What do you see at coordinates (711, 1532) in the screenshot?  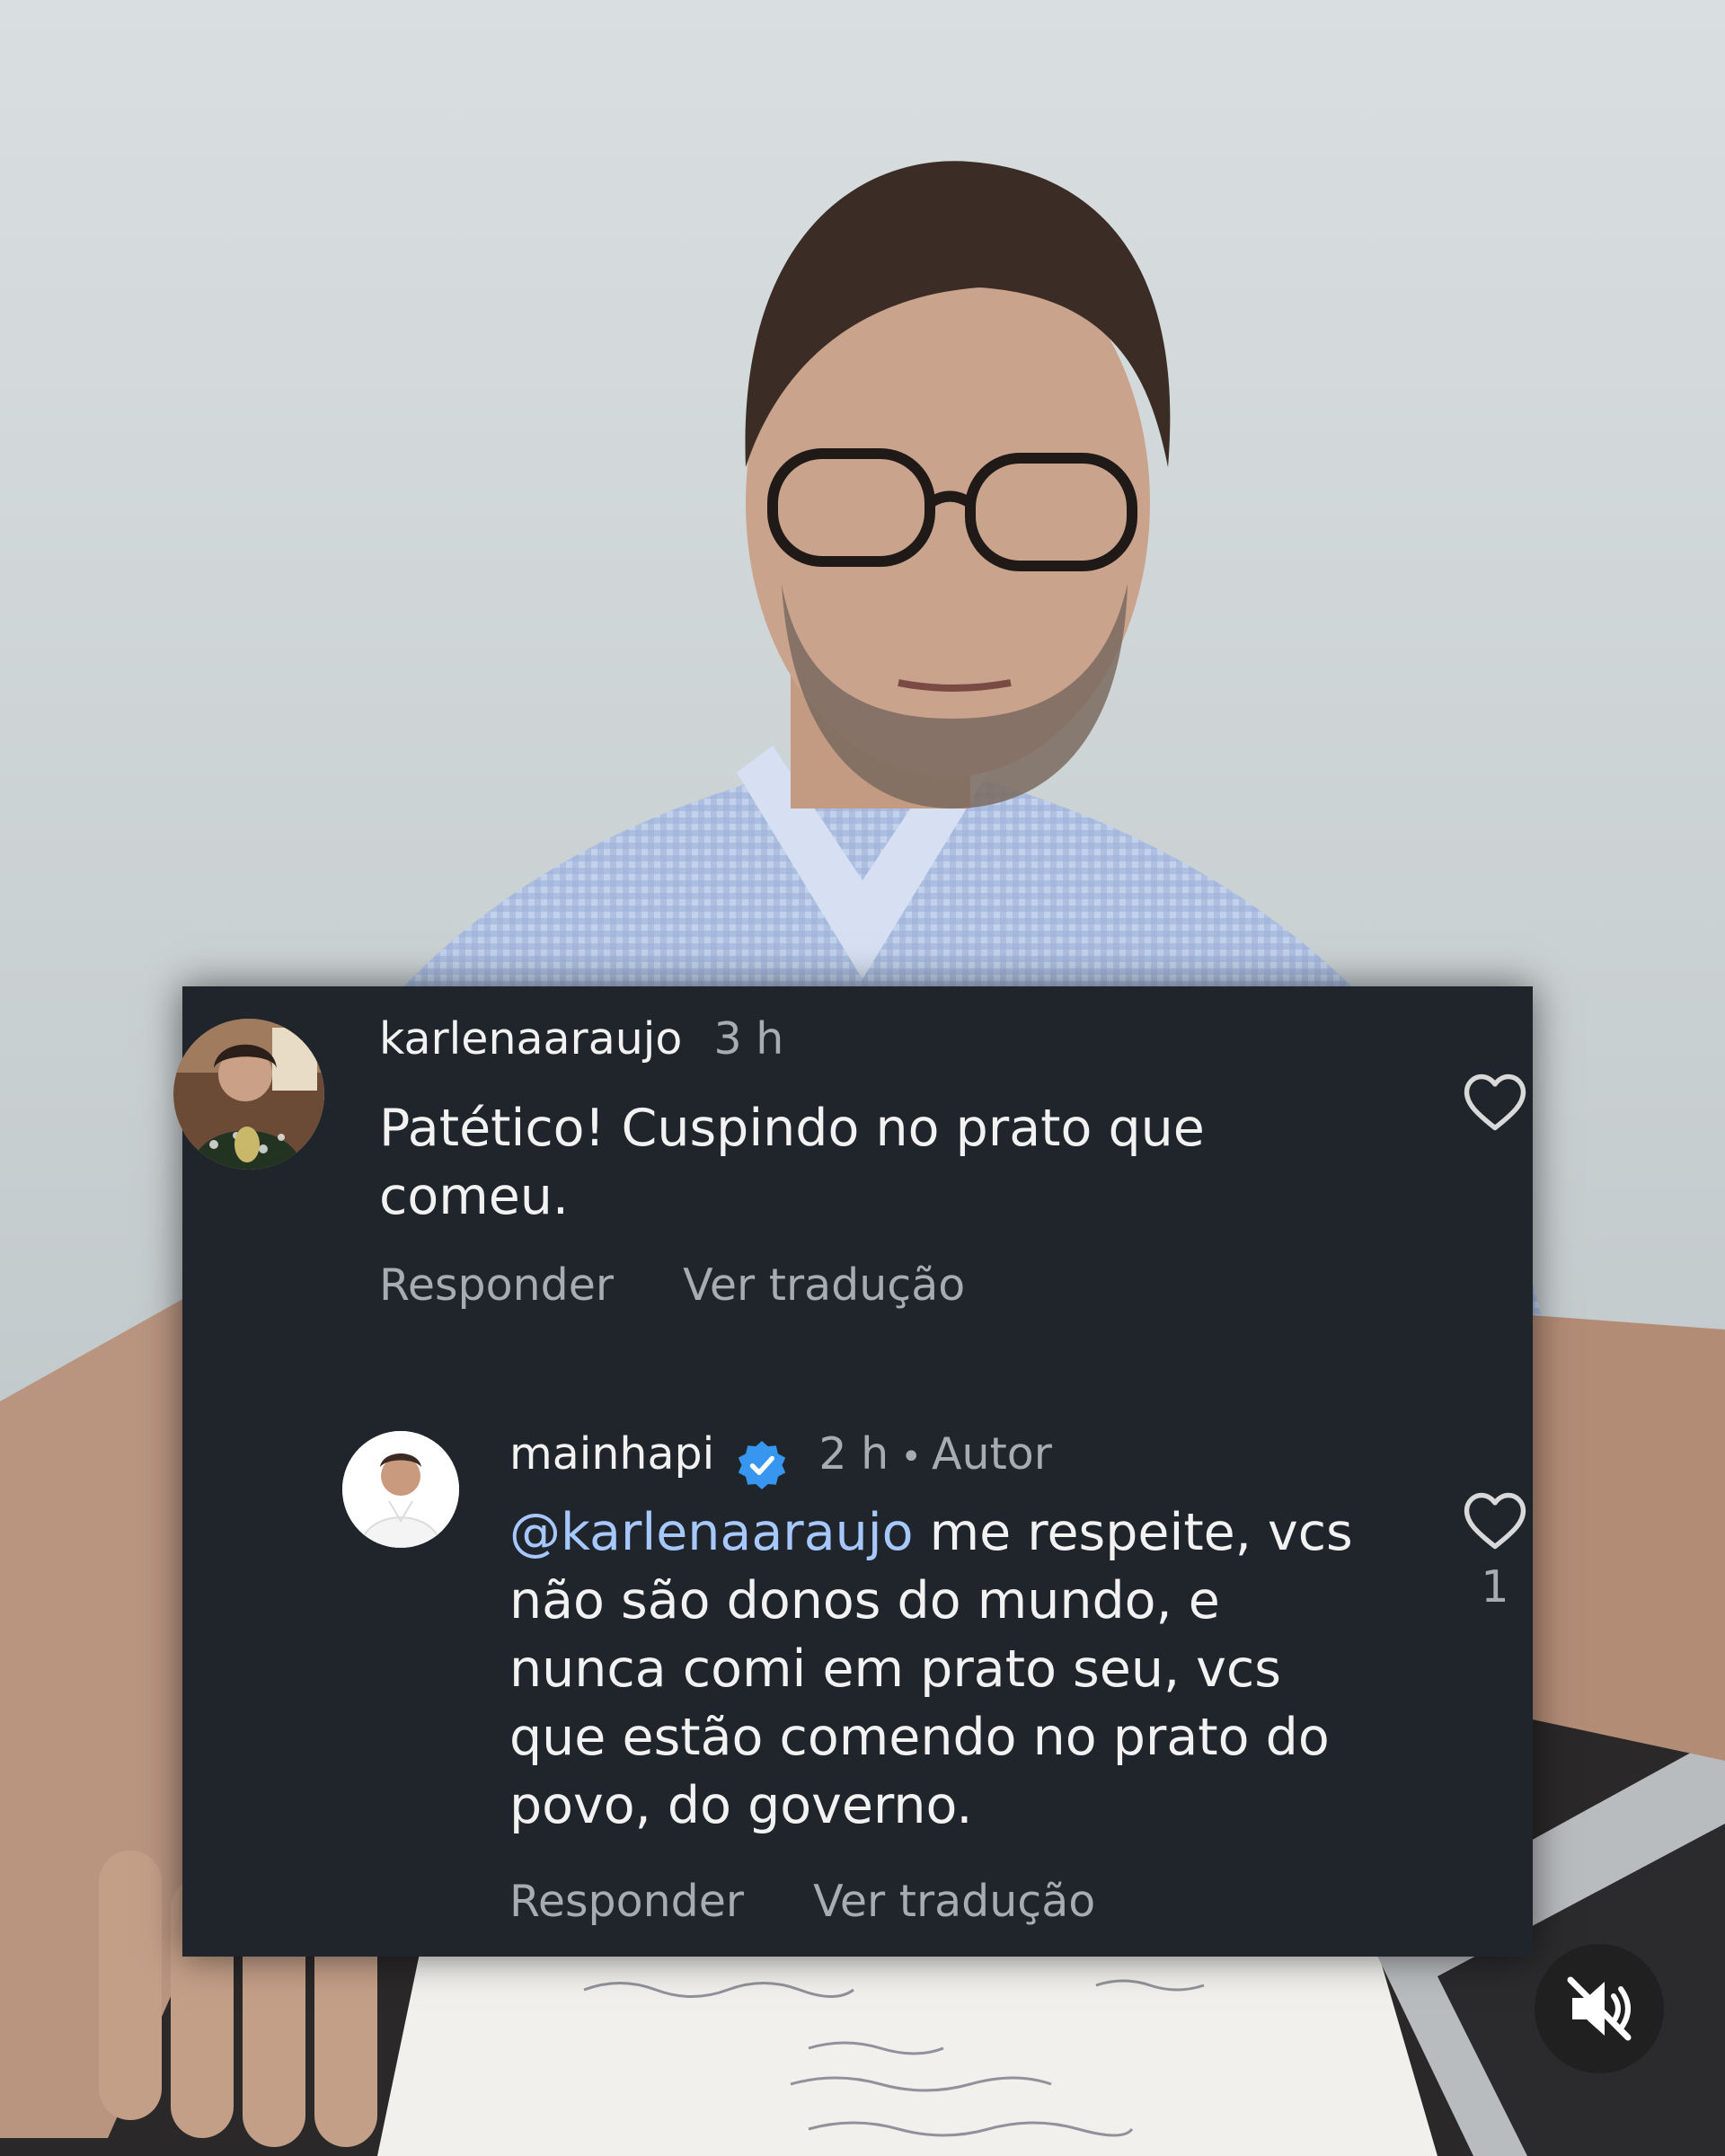 I see `mention-link: @karlenaaraujo` at bounding box center [711, 1532].